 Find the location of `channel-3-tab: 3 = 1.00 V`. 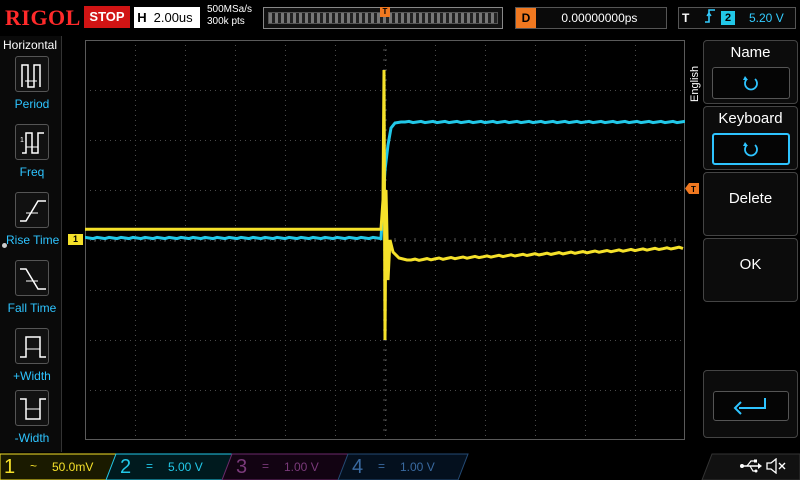

channel-3-tab: 3 = 1.00 V is located at coordinates (289, 467).